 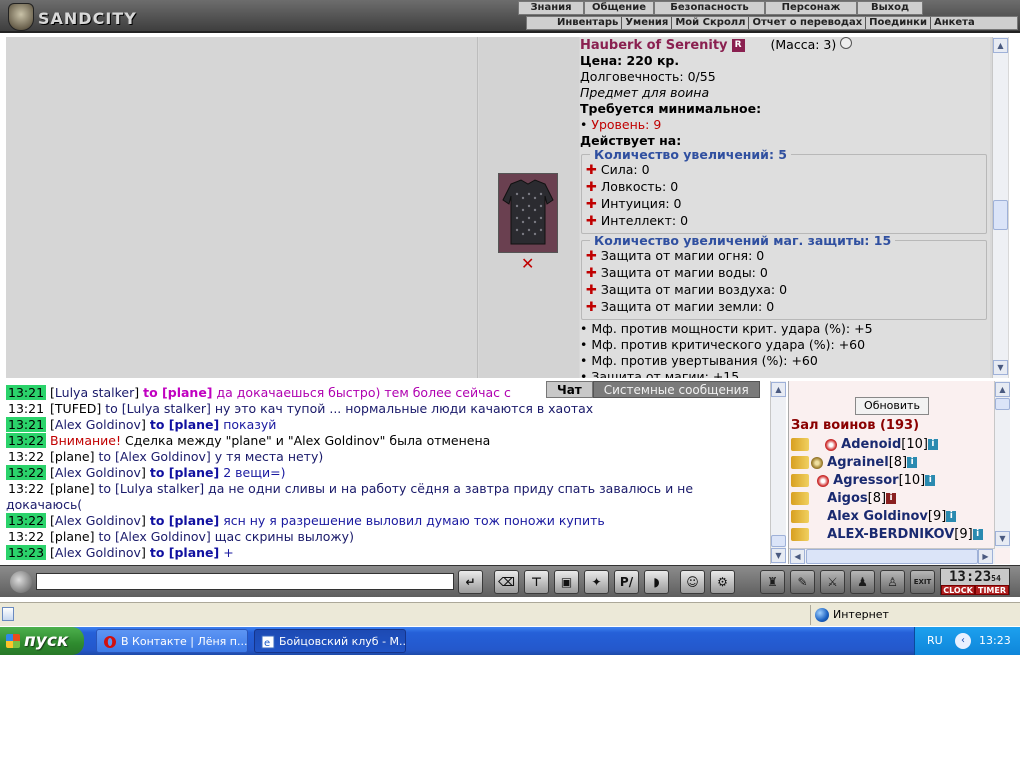 What do you see at coordinates (654, 45) in the screenshot?
I see `item-name: Hauberk of Serenity` at bounding box center [654, 45].